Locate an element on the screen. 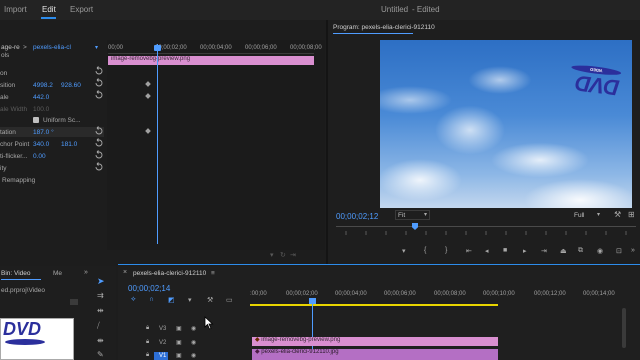 This screenshot has width=640, height=360. fit-chevron-icon: ▾ is located at coordinates (426, 215).